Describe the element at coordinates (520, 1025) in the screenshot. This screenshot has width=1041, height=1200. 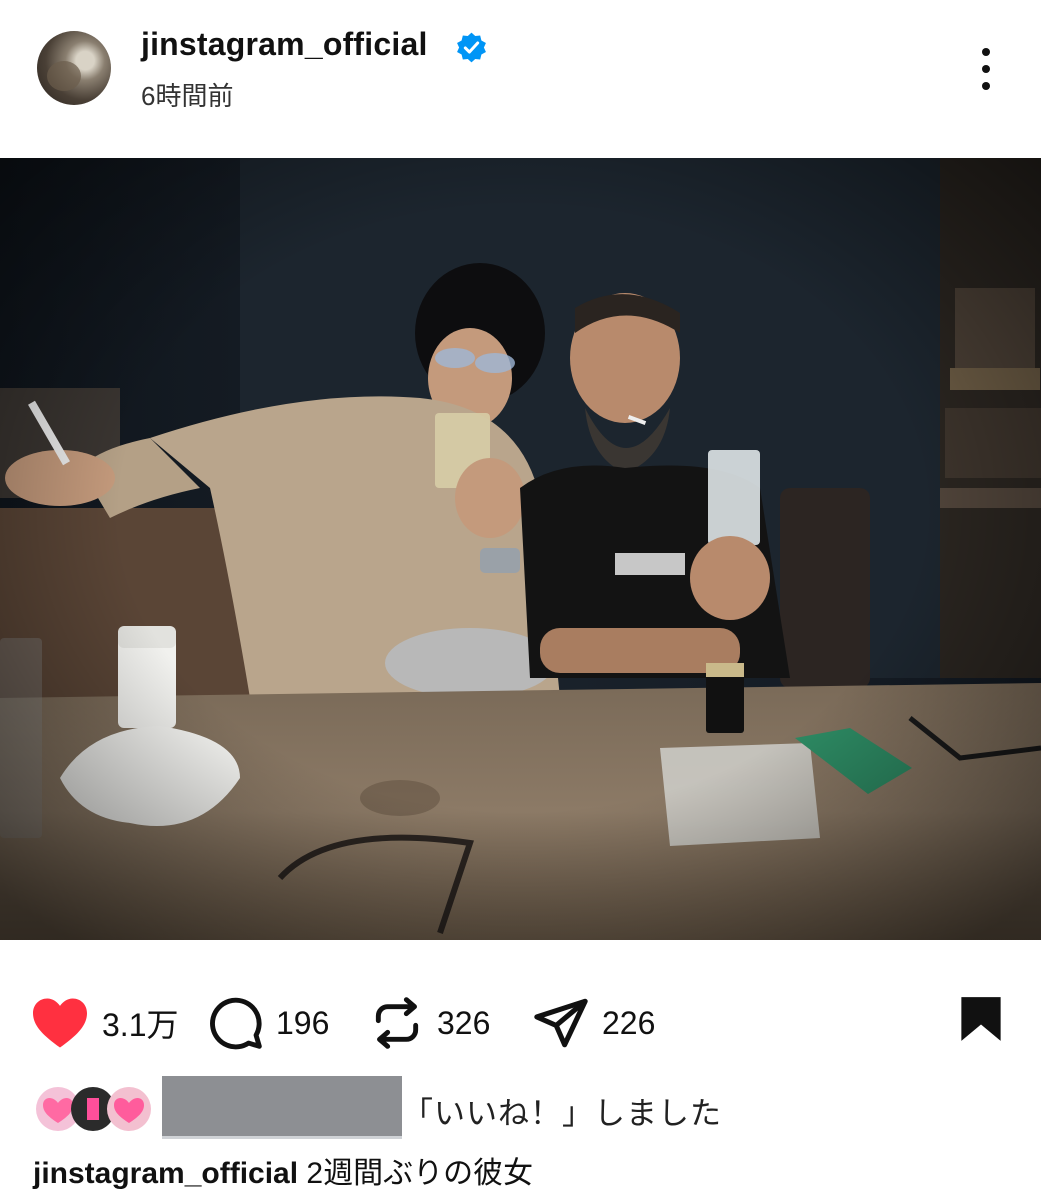
I see `action-bar: 3.1万 196 326 226` at that location.